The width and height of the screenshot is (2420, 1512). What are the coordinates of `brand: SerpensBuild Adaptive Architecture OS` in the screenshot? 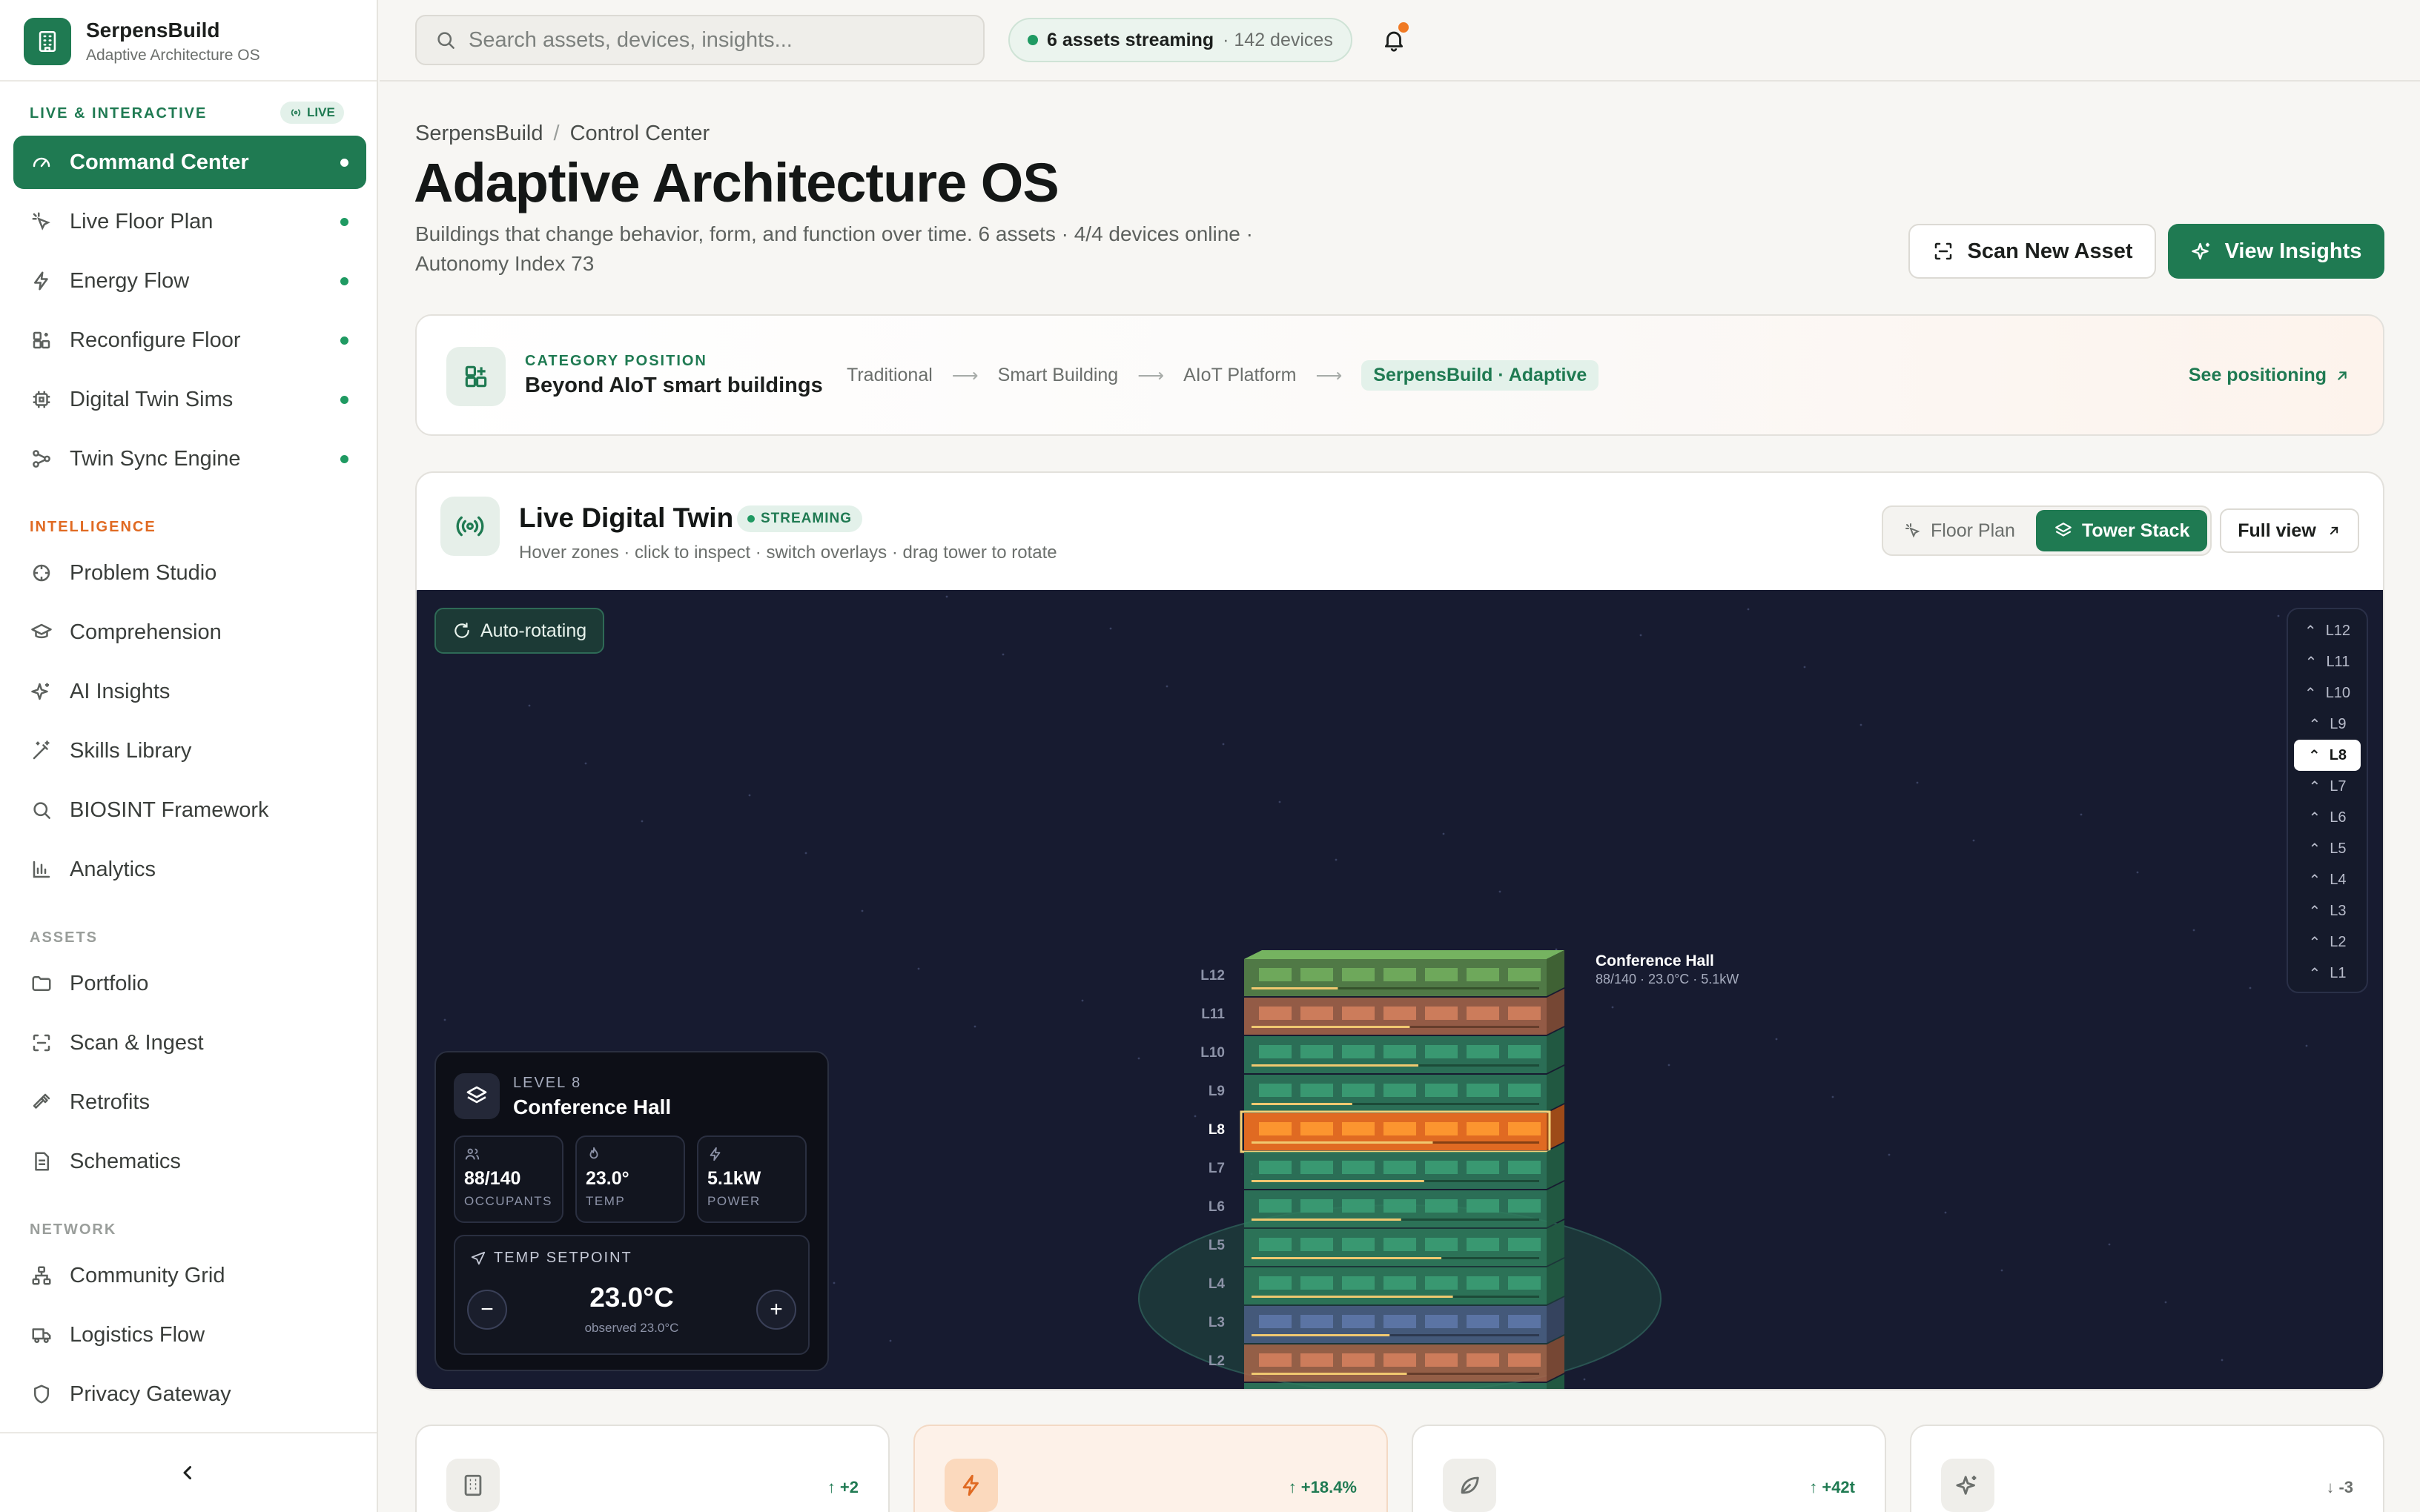 It's located at (142, 41).